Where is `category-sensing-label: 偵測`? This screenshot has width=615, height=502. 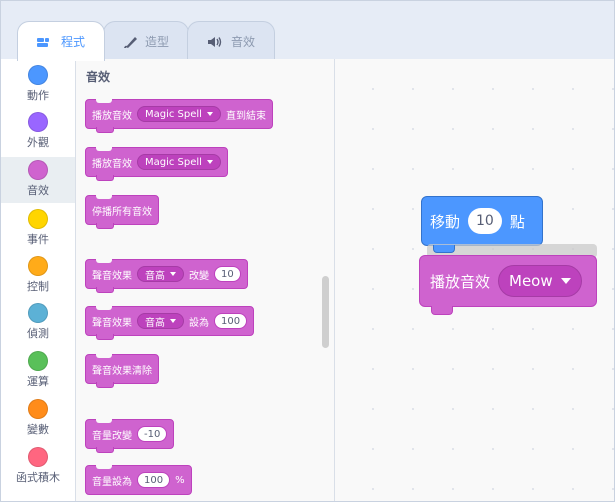 category-sensing-label: 偵測 is located at coordinates (38, 333).